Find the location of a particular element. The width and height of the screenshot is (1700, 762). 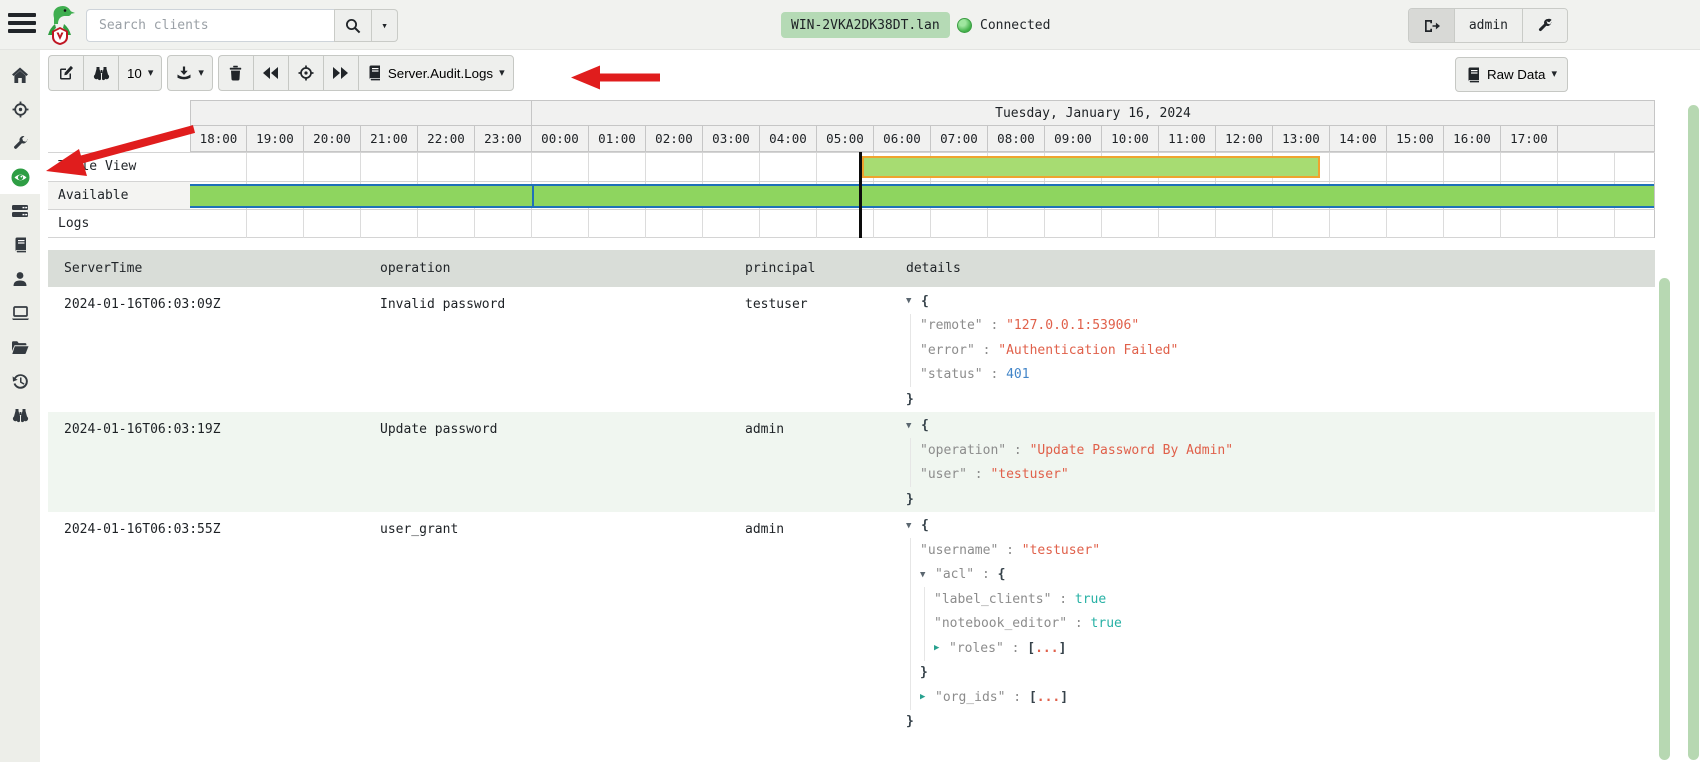

json-line: "remote" : "127.0.0.1:53906" is located at coordinates (1280, 325).